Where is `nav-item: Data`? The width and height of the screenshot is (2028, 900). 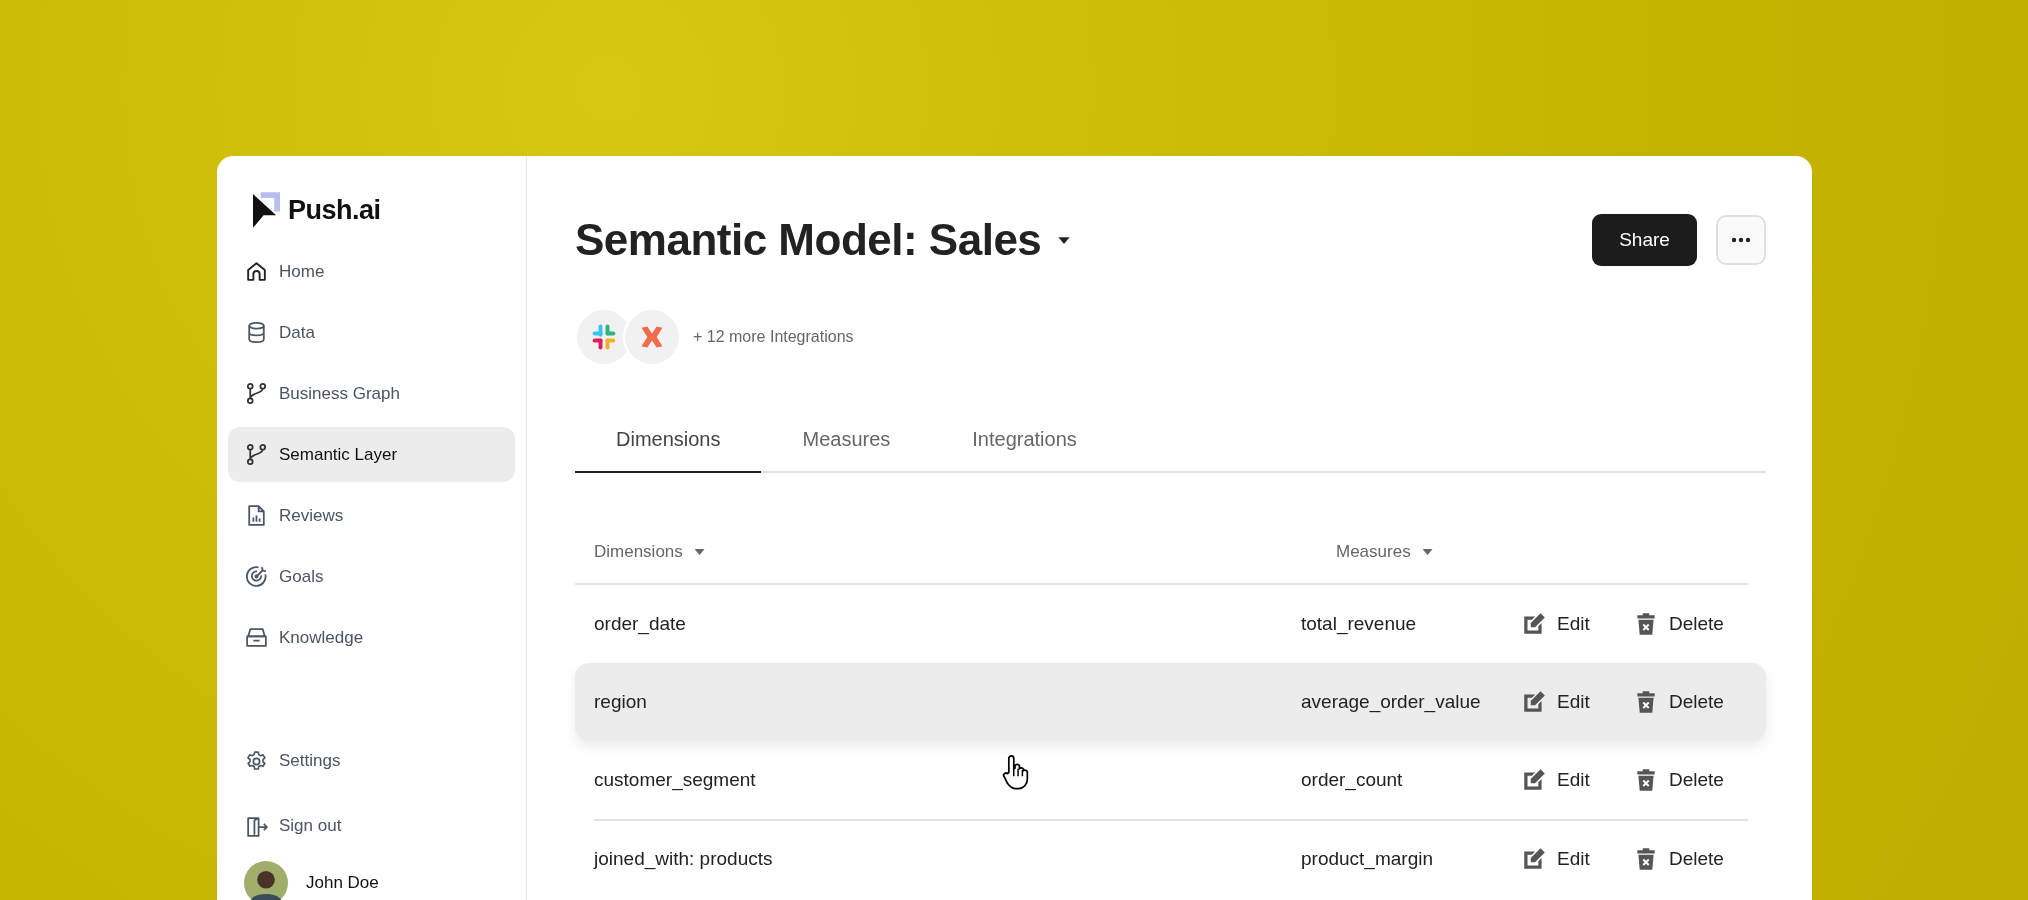 nav-item: Data is located at coordinates (371, 332).